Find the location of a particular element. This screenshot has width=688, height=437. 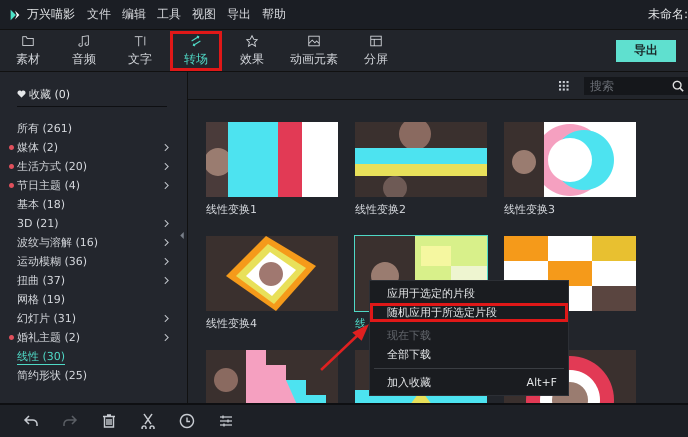

category-item: 生活方式 (20) is located at coordinates (52, 166).